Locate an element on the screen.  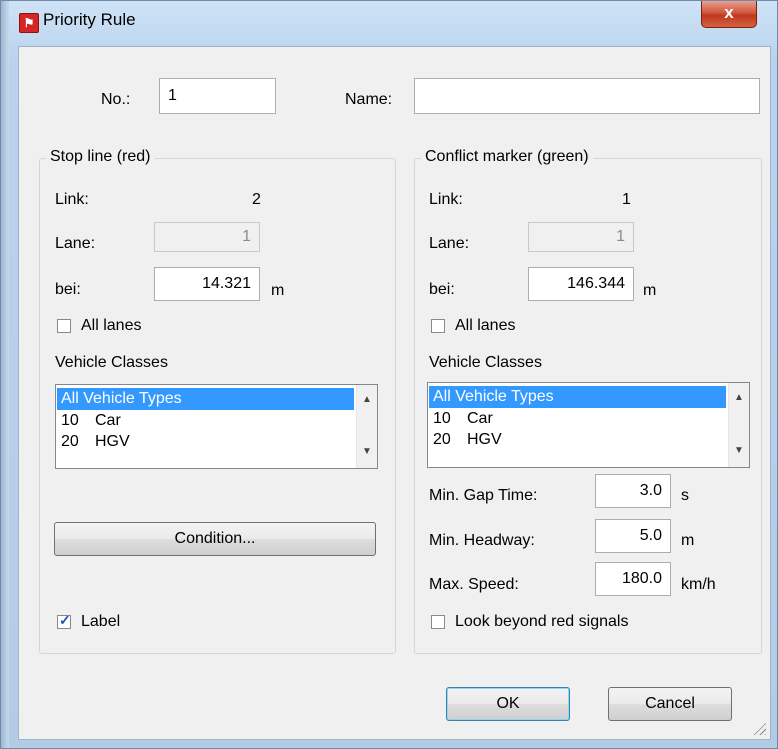
ok-button: OK is located at coordinates (508, 704).